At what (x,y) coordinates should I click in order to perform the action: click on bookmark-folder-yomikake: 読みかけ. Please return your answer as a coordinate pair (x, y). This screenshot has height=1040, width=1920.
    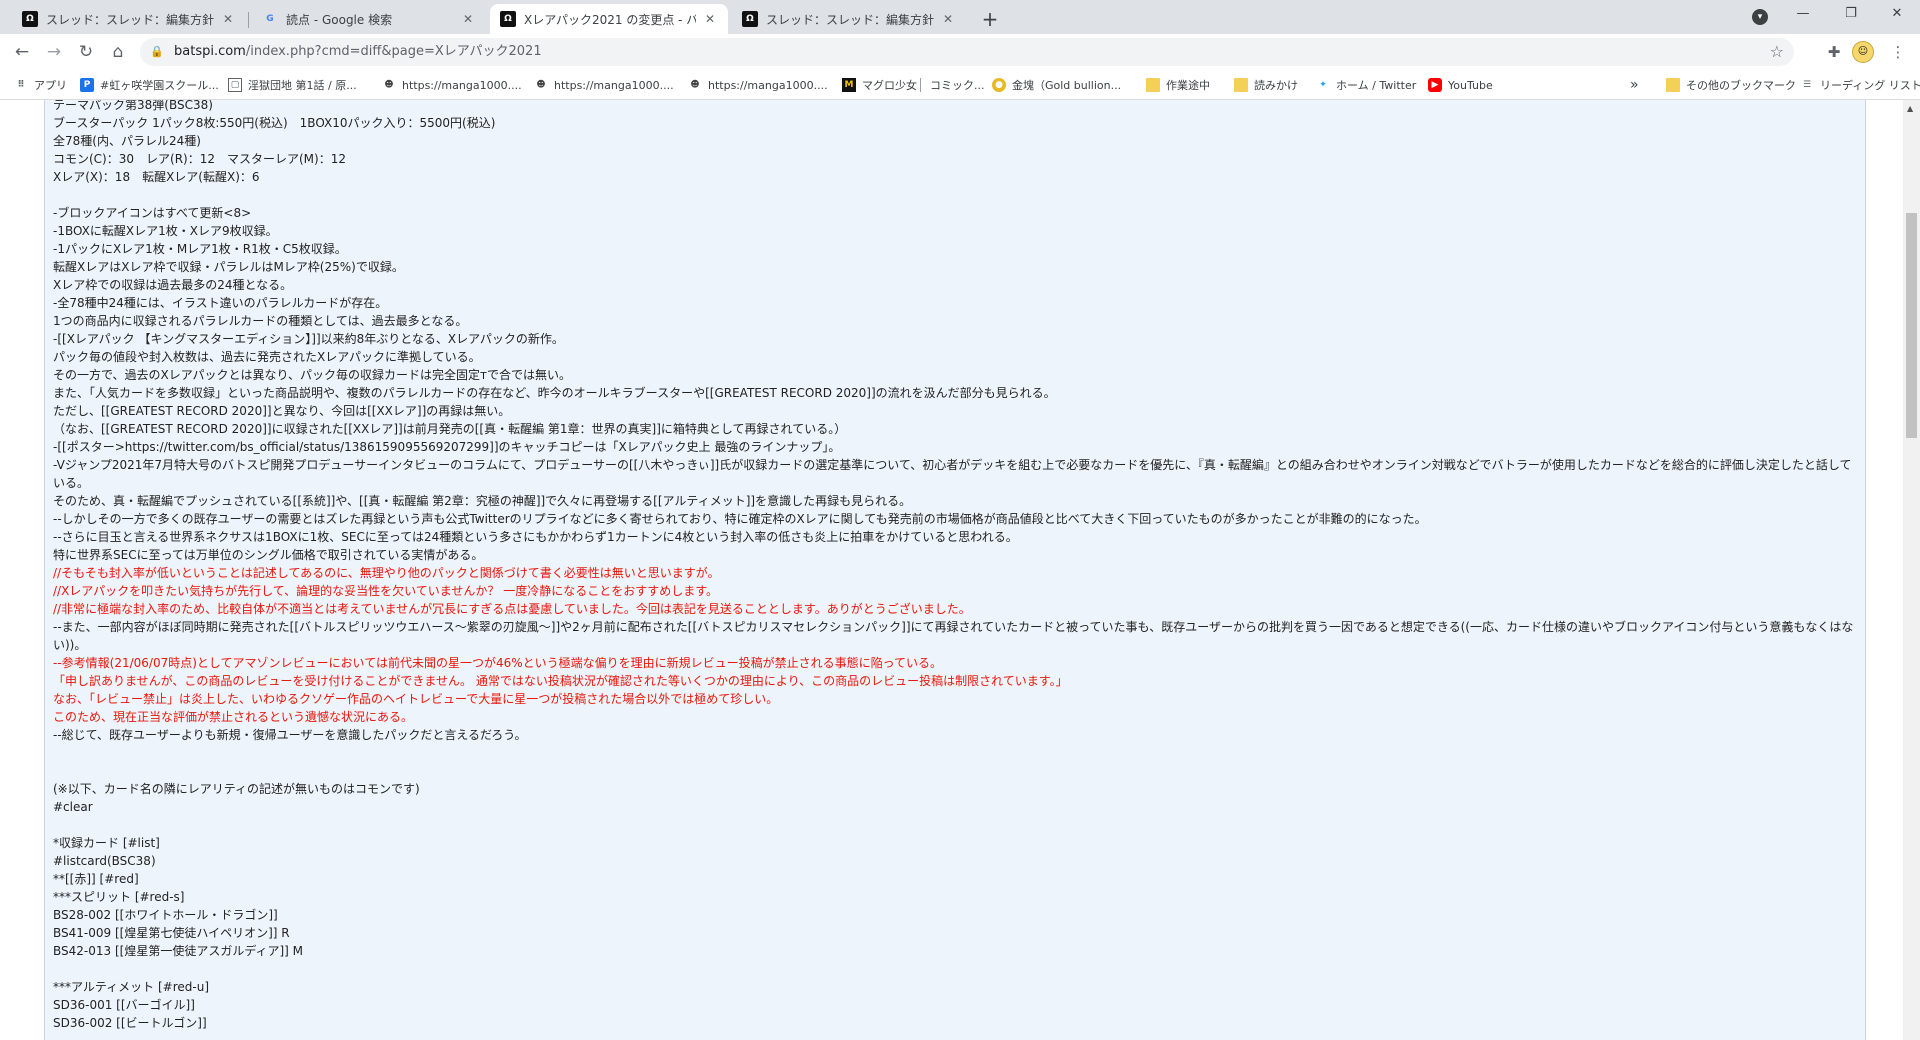
    Looking at the image, I should click on (1266, 85).